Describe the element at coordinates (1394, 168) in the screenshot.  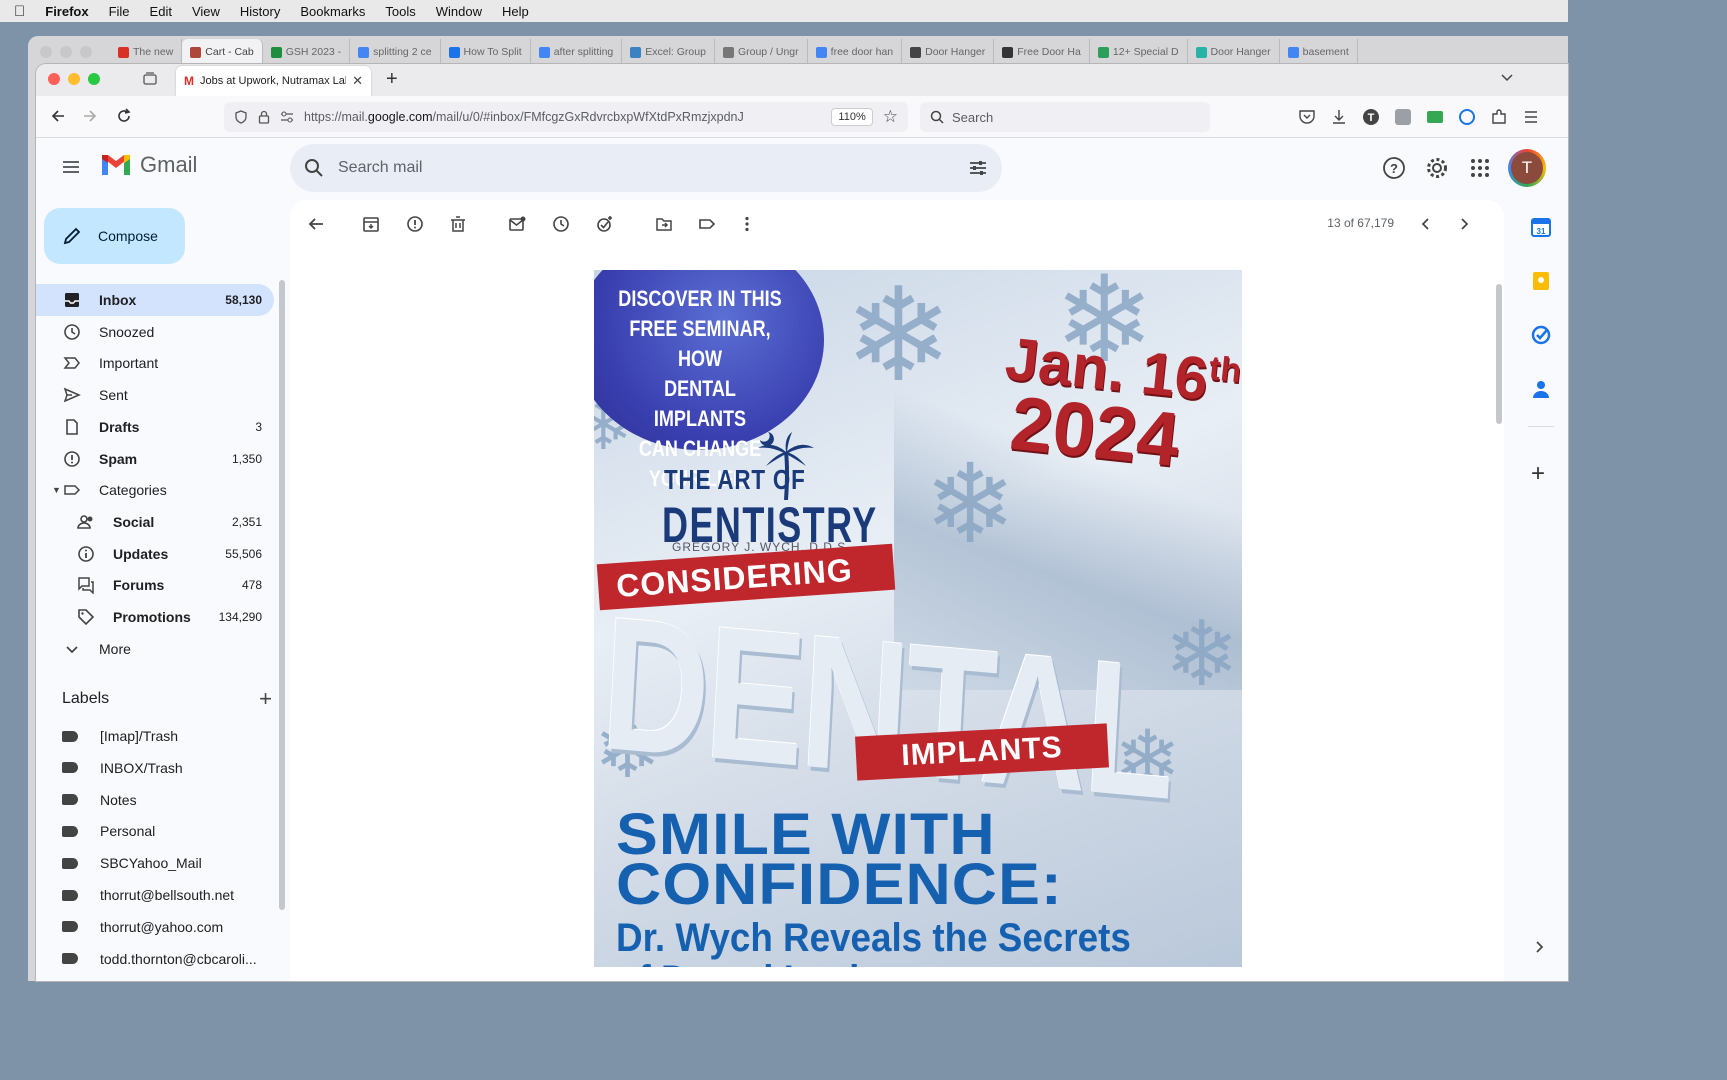
I see `help-icon: ?` at that location.